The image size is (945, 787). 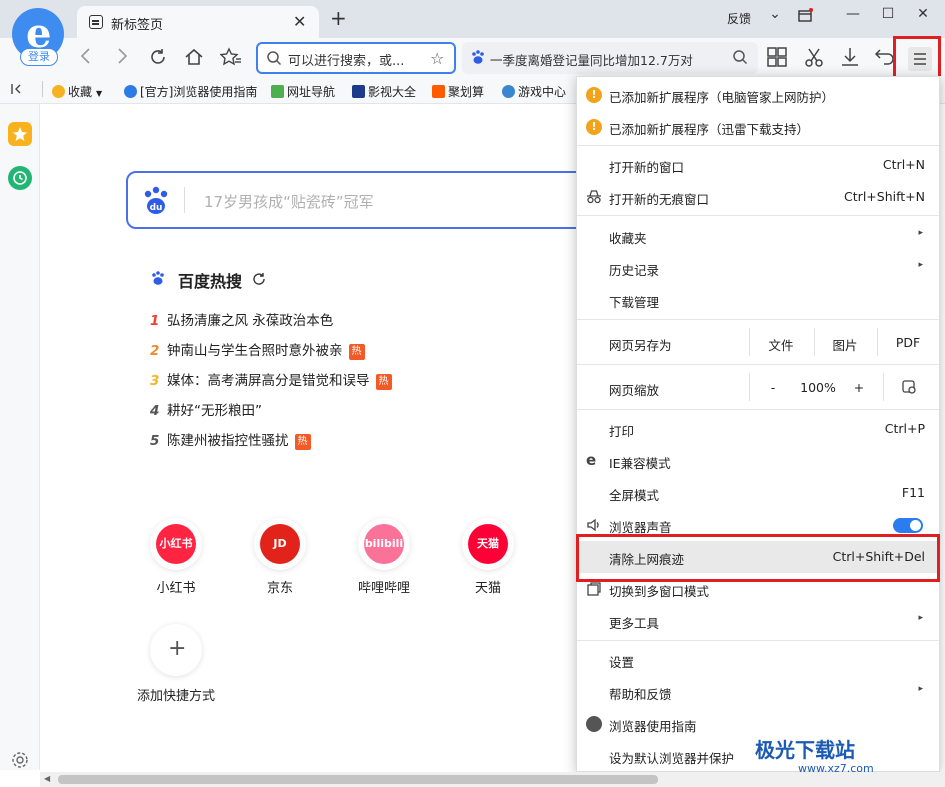 What do you see at coordinates (194, 57) in the screenshot?
I see `home-icon` at bounding box center [194, 57].